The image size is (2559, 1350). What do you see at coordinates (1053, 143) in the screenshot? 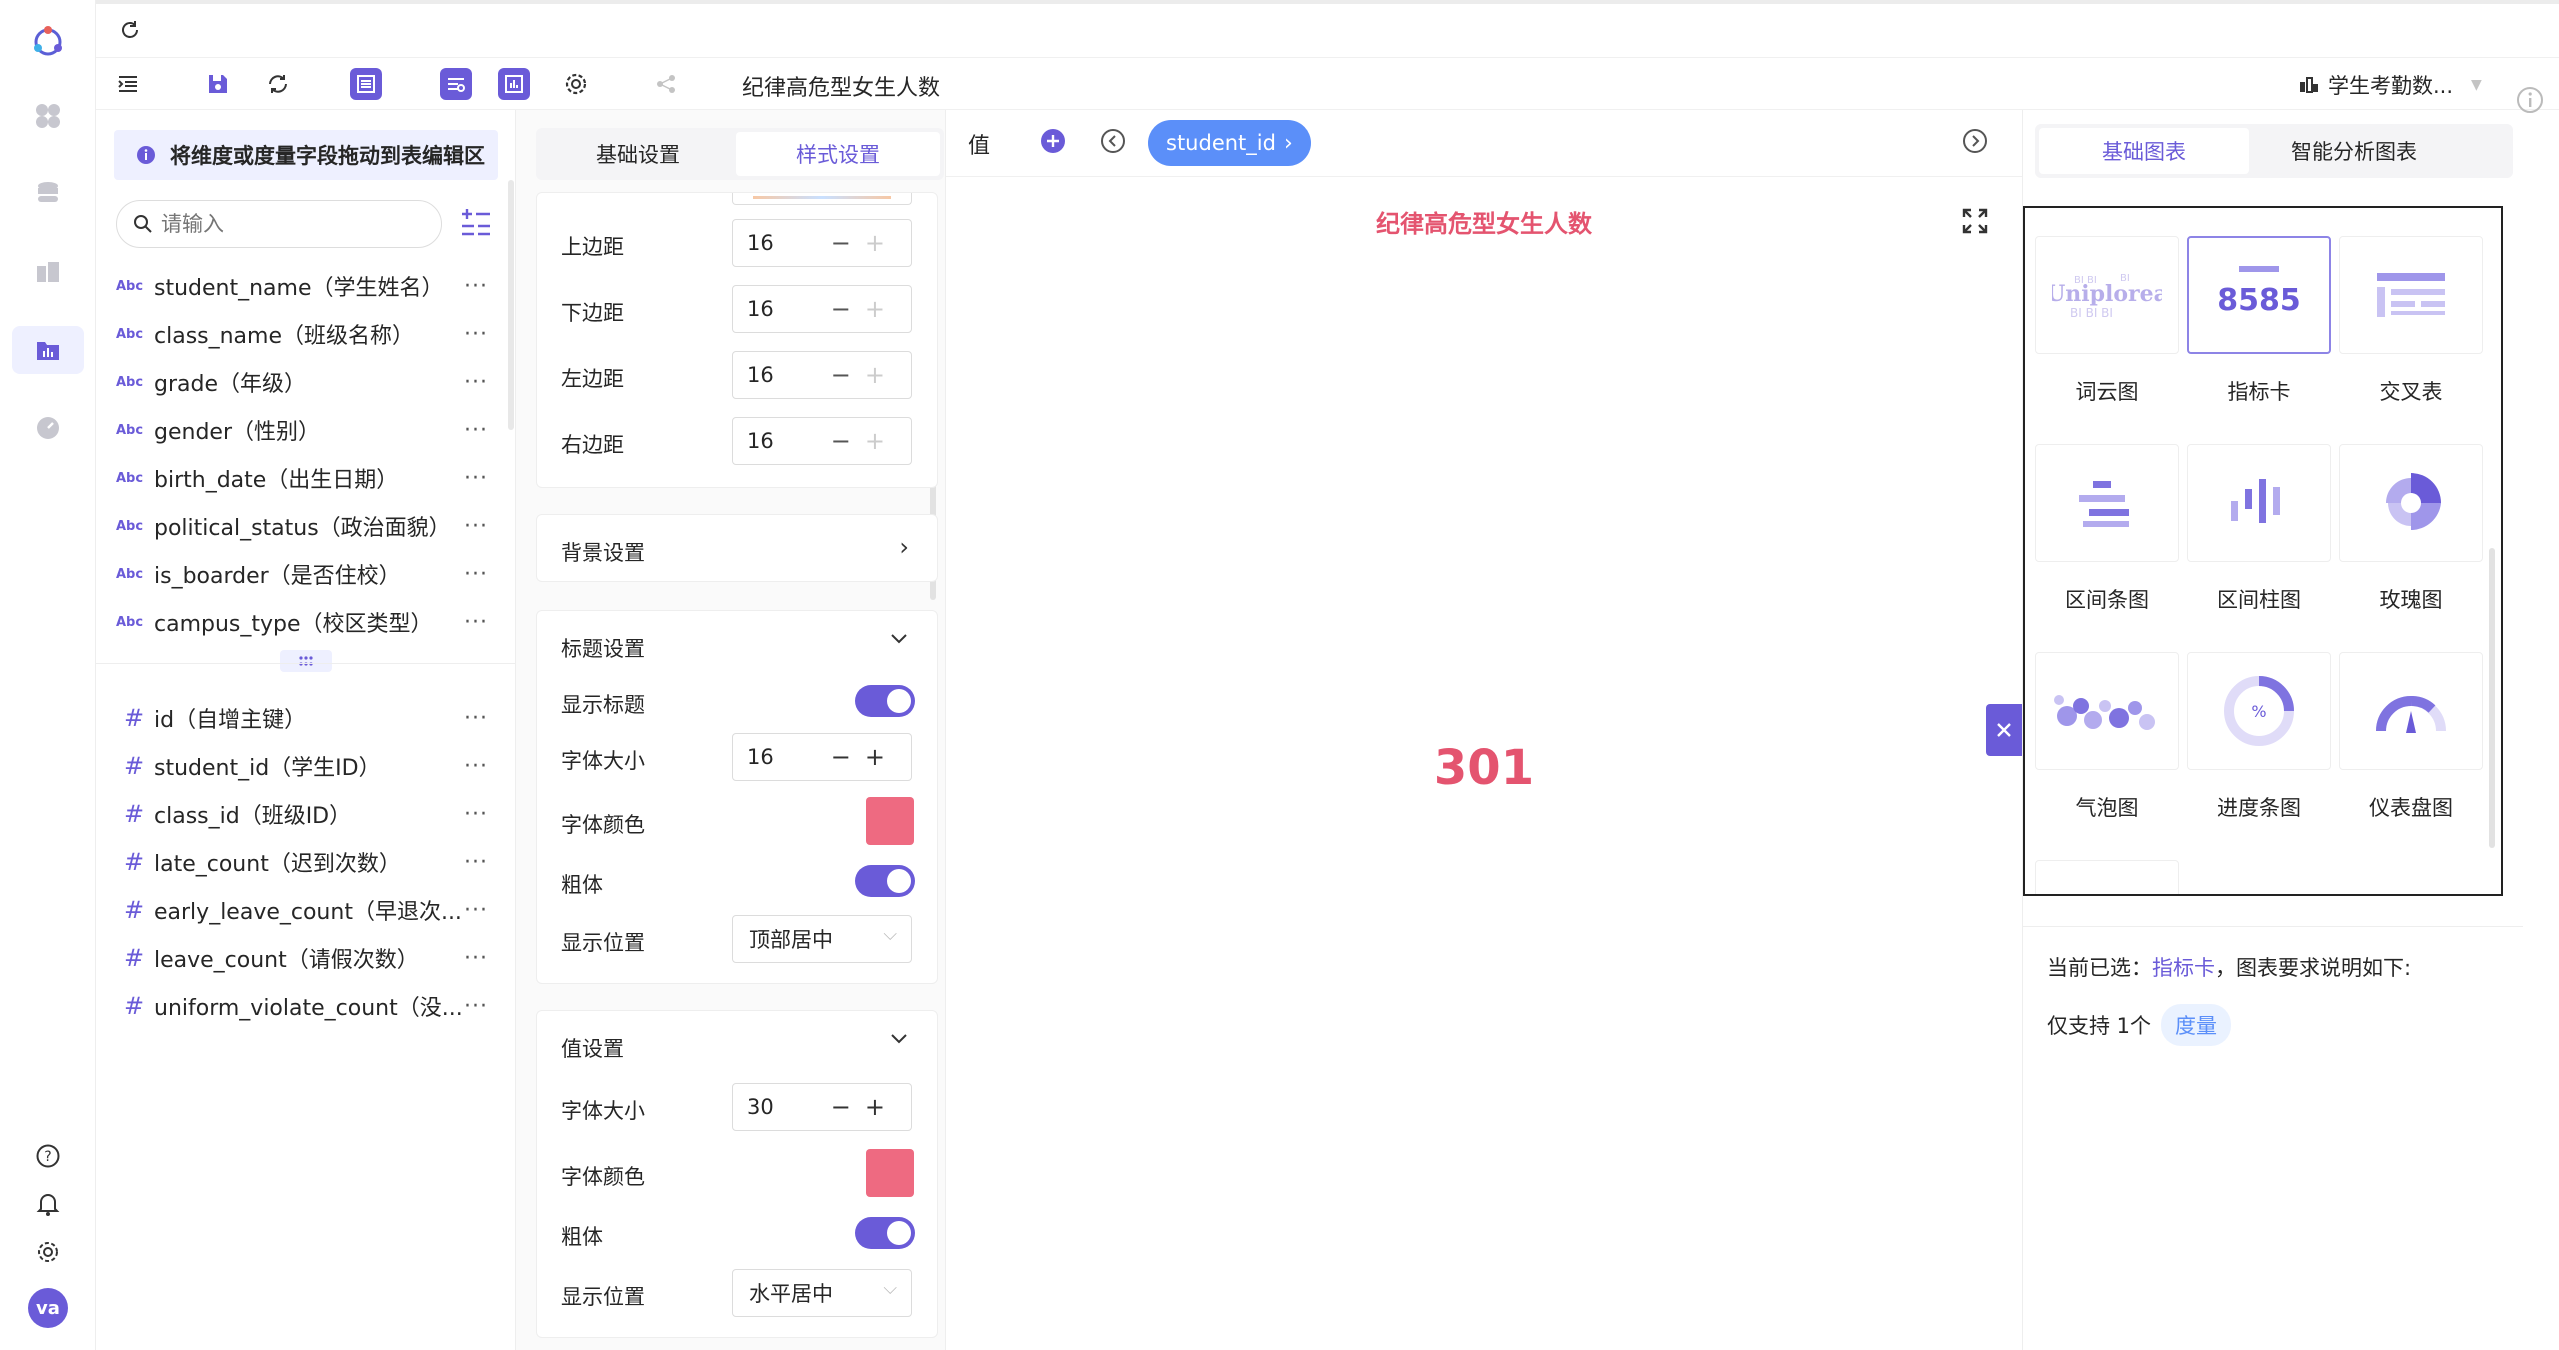
I see `add-field-button` at bounding box center [1053, 143].